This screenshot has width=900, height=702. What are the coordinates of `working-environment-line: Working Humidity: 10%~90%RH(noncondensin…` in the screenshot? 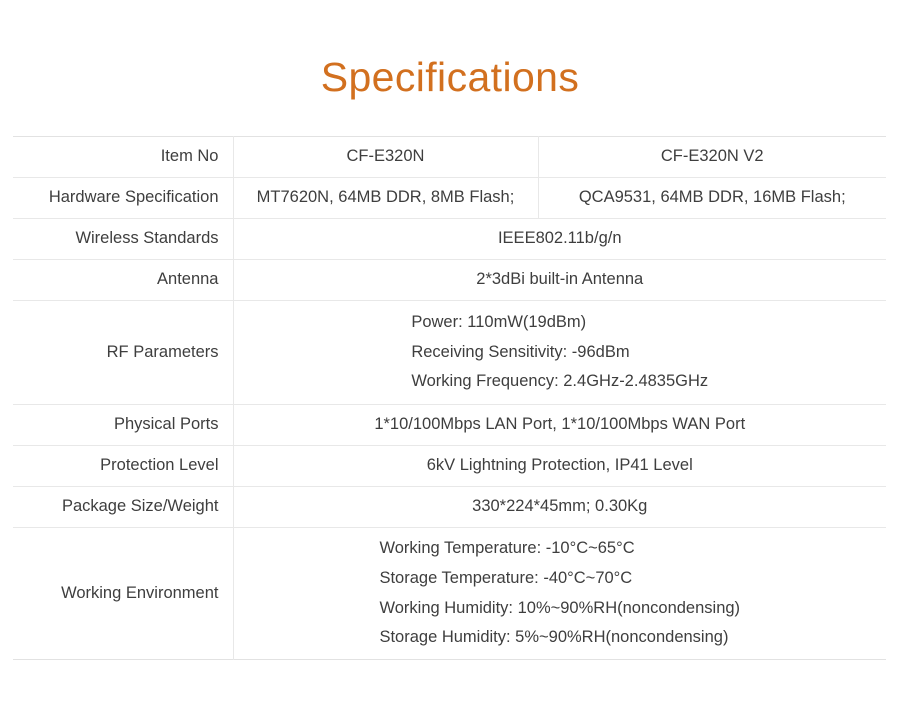 It's located at (560, 607).